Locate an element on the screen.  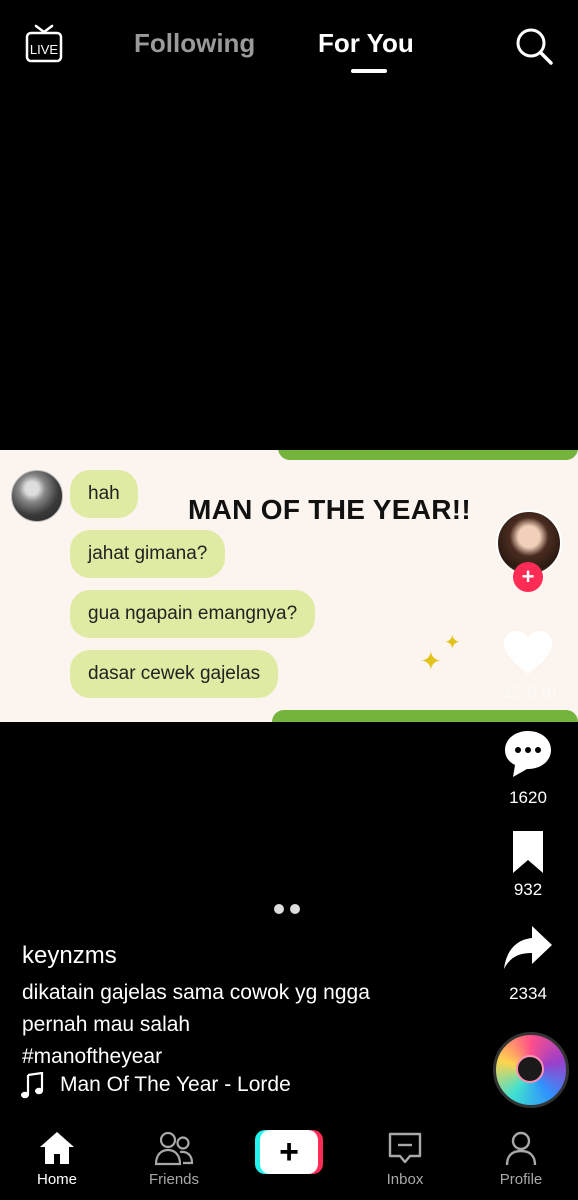
bookmark-icon is located at coordinates (528, 852).